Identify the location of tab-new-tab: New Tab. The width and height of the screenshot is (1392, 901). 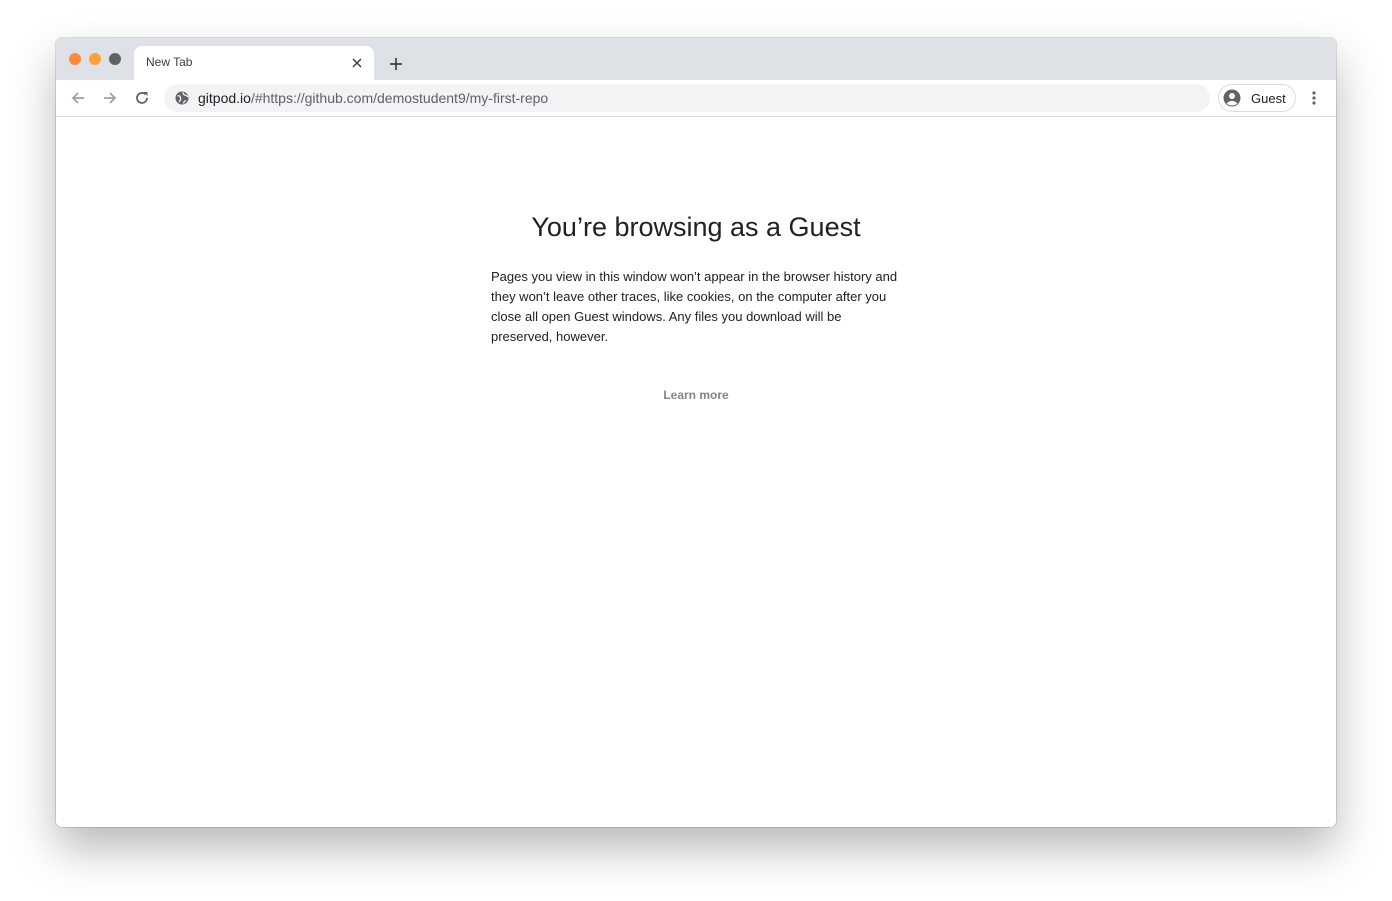
(254, 63).